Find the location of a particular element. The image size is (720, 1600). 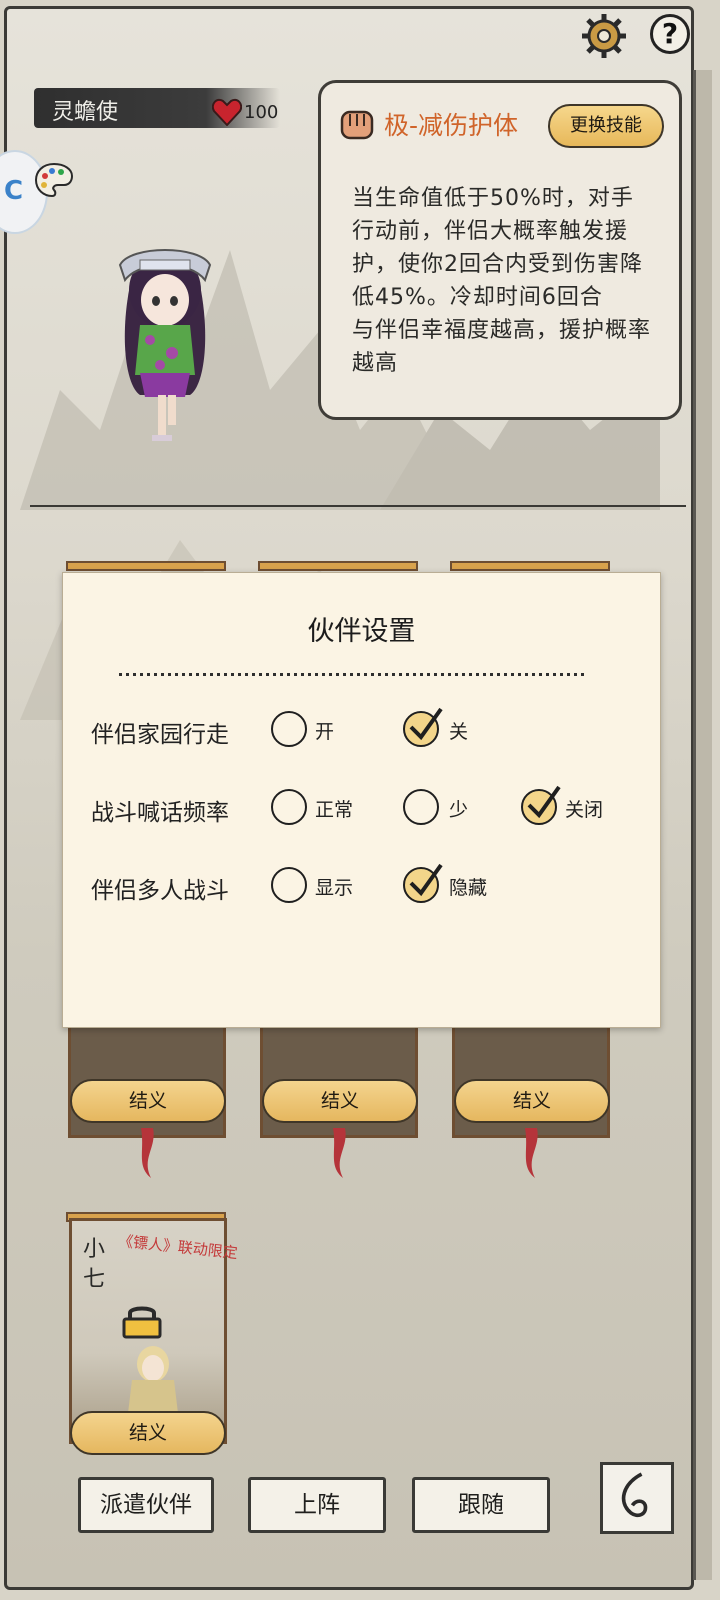

dialog-divider is located at coordinates (352, 674).